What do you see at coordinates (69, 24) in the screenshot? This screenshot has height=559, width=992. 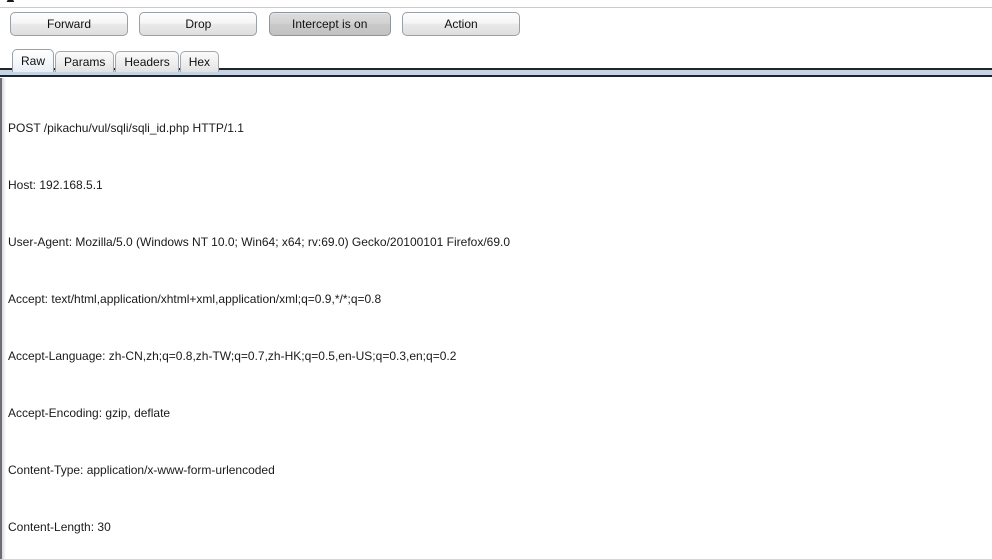 I see `forward-button: Forward` at bounding box center [69, 24].